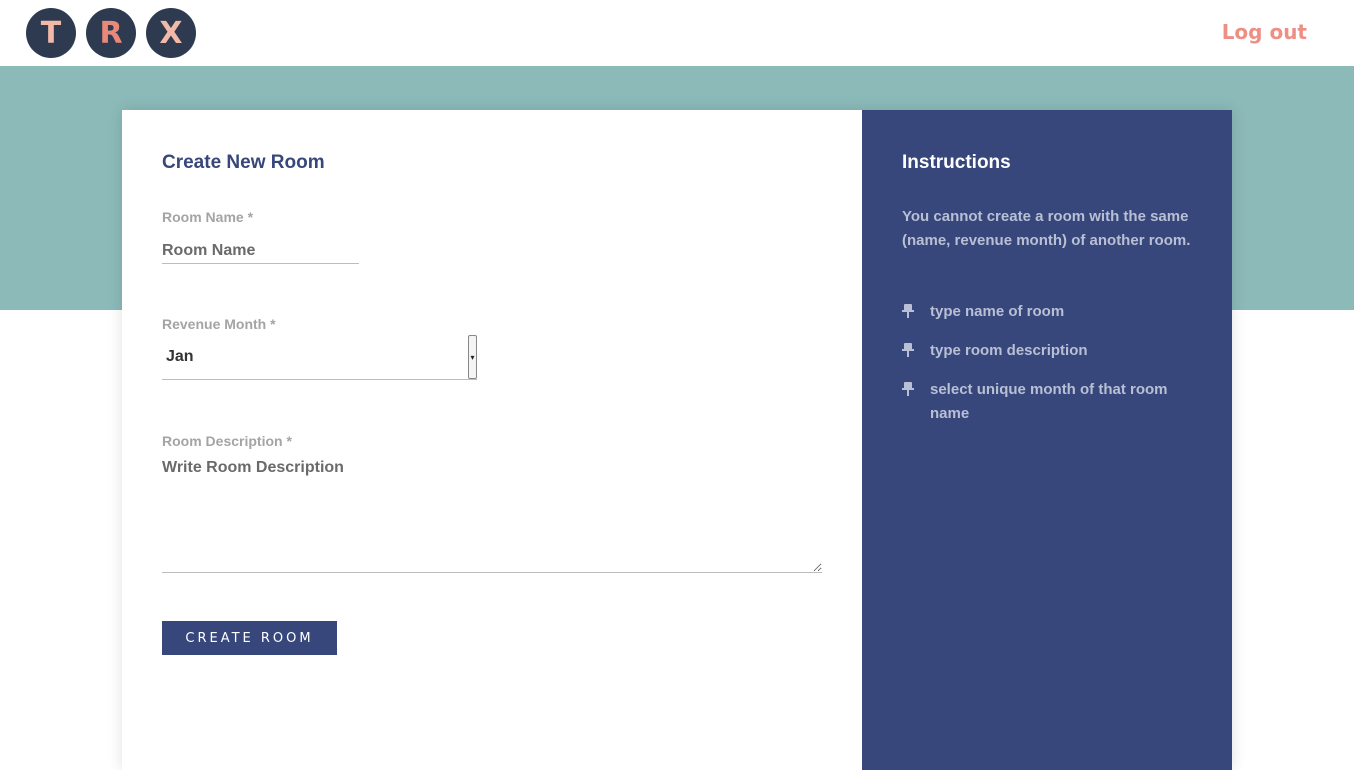 The width and height of the screenshot is (1354, 770). I want to click on create-room-button: CREATE ROOM, so click(249, 638).